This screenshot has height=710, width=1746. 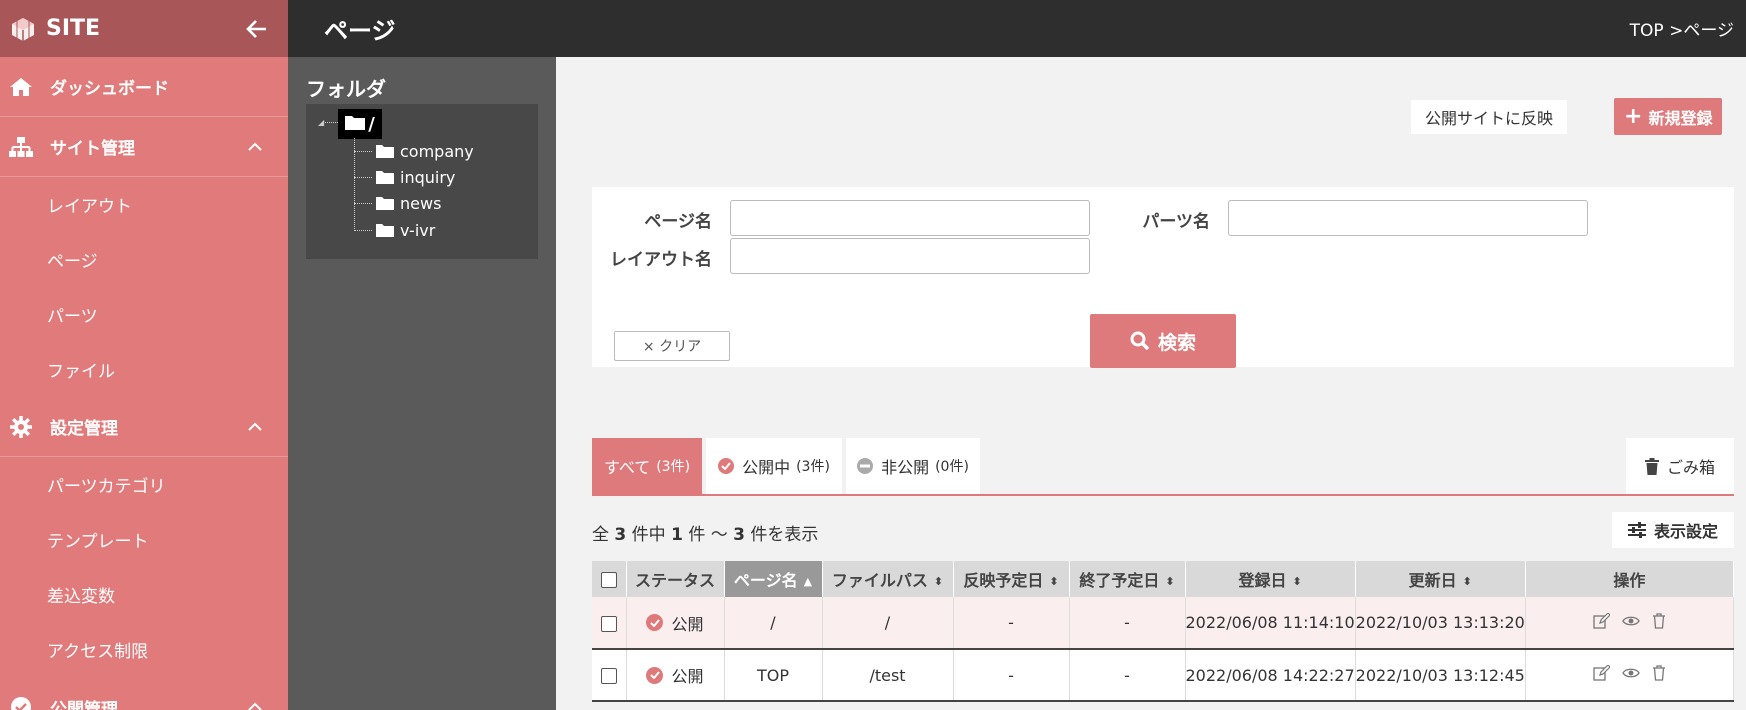 I want to click on trash-button: ごみ箱, so click(x=1680, y=466).